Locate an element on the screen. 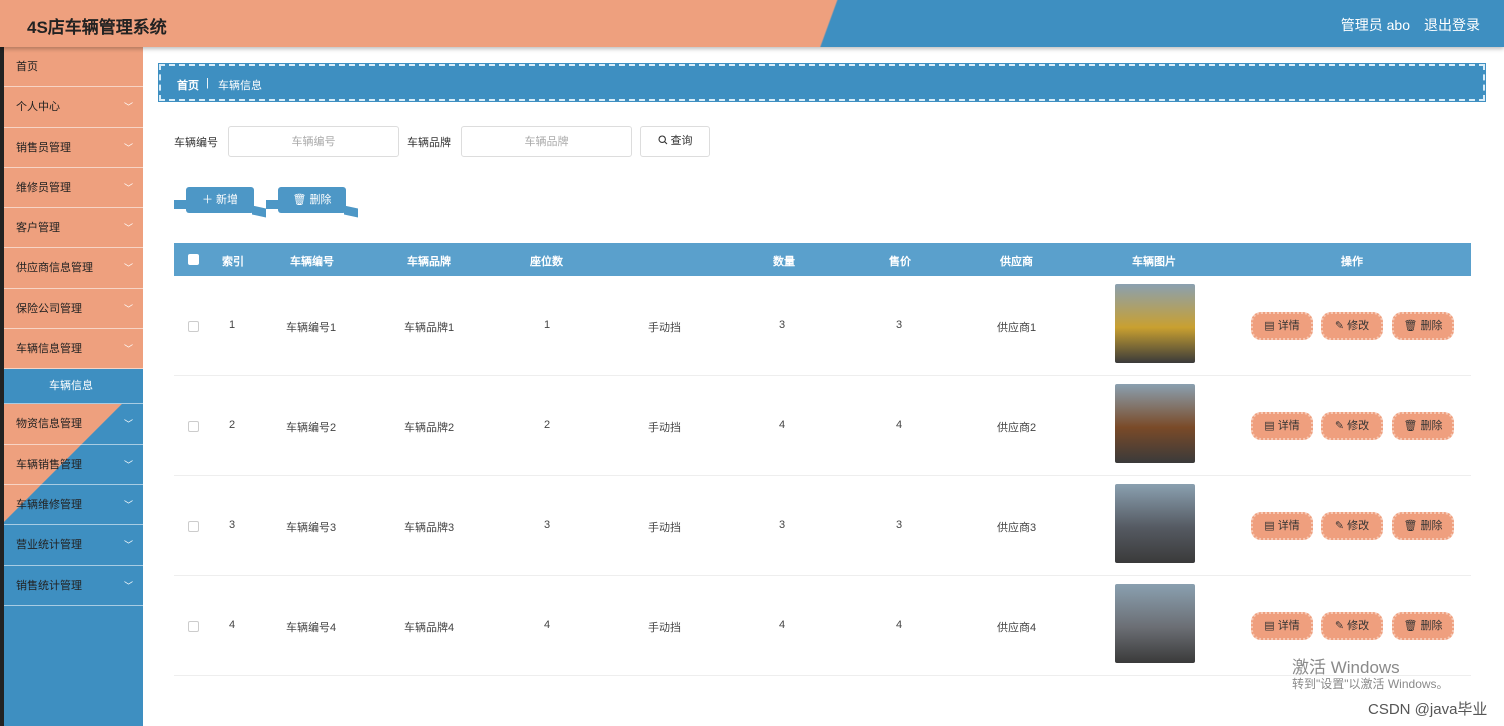 The height and width of the screenshot is (726, 1504). breadcrumb-home: 首页 is located at coordinates (188, 85).